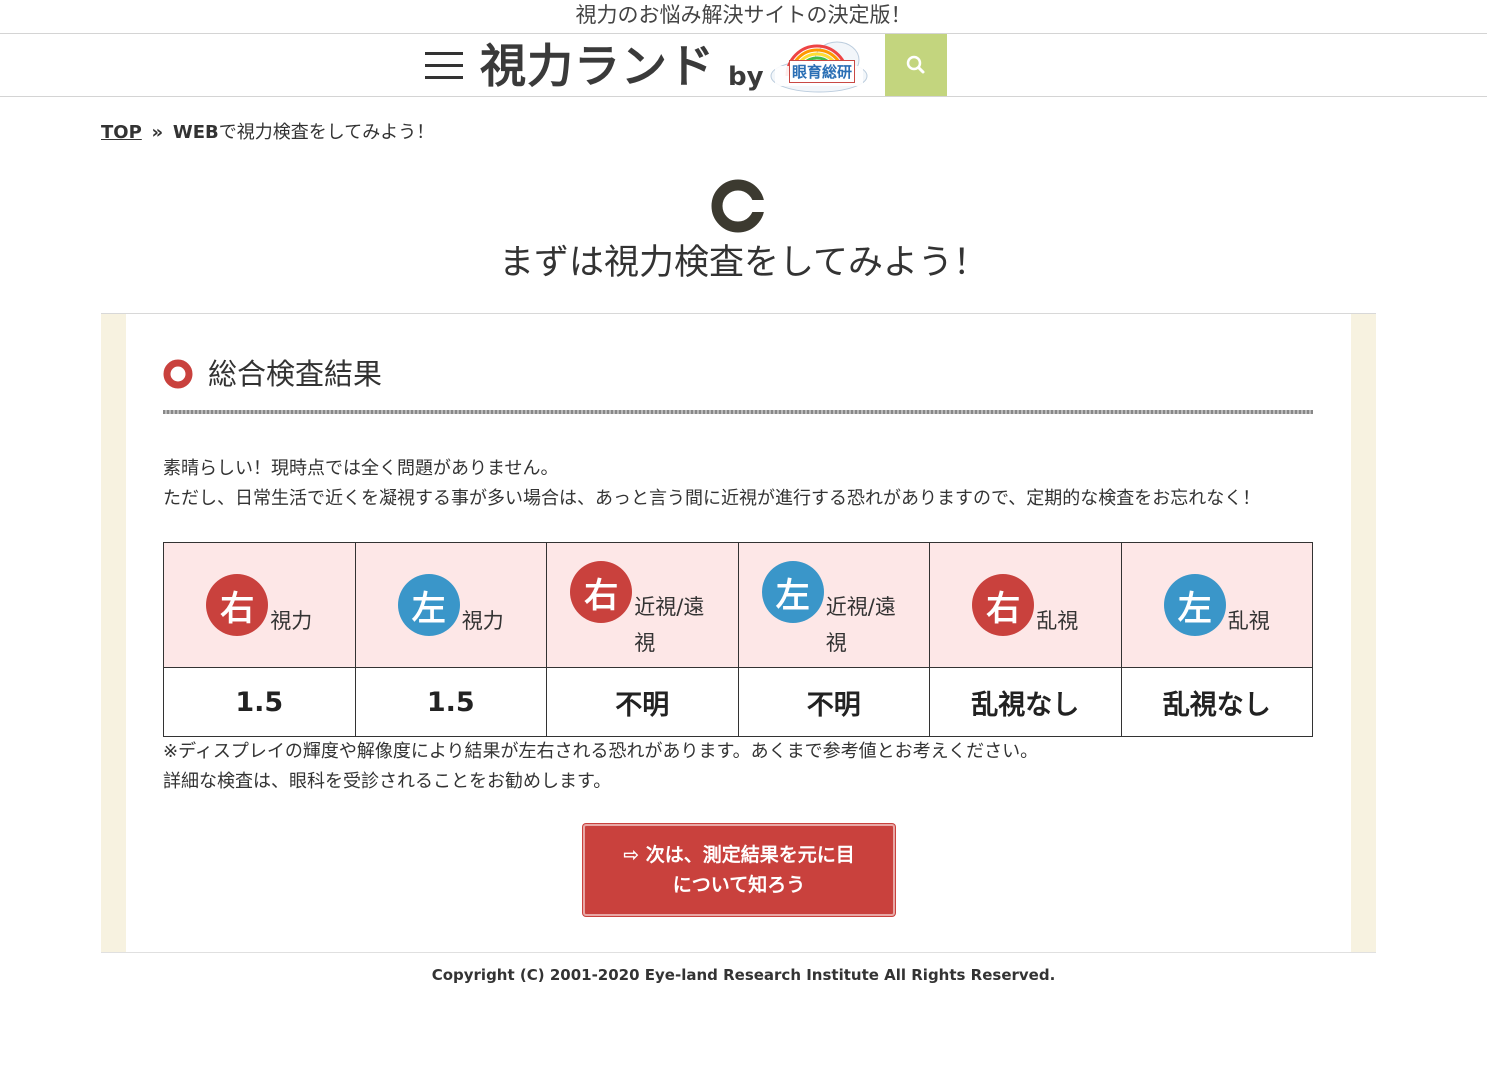 The height and width of the screenshot is (1066, 1487). I want to click on results-header-row: 右 視力 左 視力 右 近視/遠視 左 近視/遠視 右 乱視 左 乱視, so click(738, 605).